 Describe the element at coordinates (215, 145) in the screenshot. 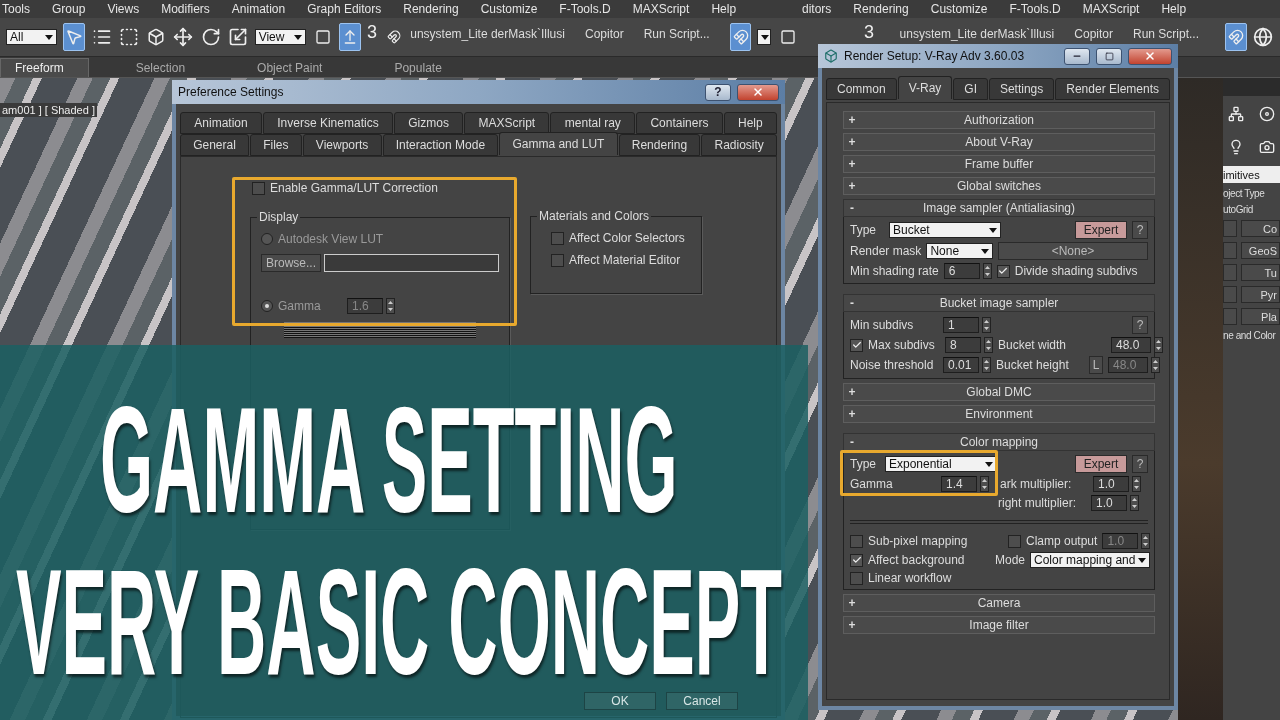

I see `tab: General` at that location.